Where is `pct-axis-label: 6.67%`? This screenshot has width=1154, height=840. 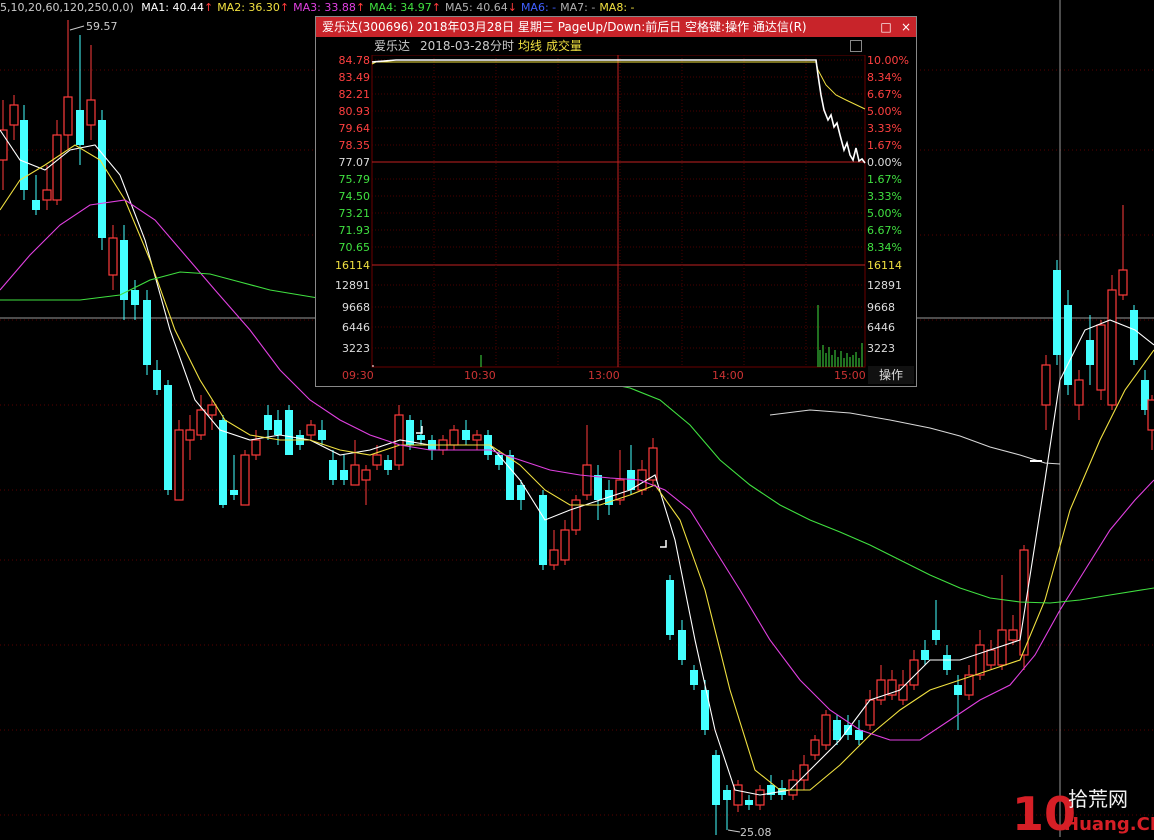
pct-axis-label: 6.67% is located at coordinates (884, 94).